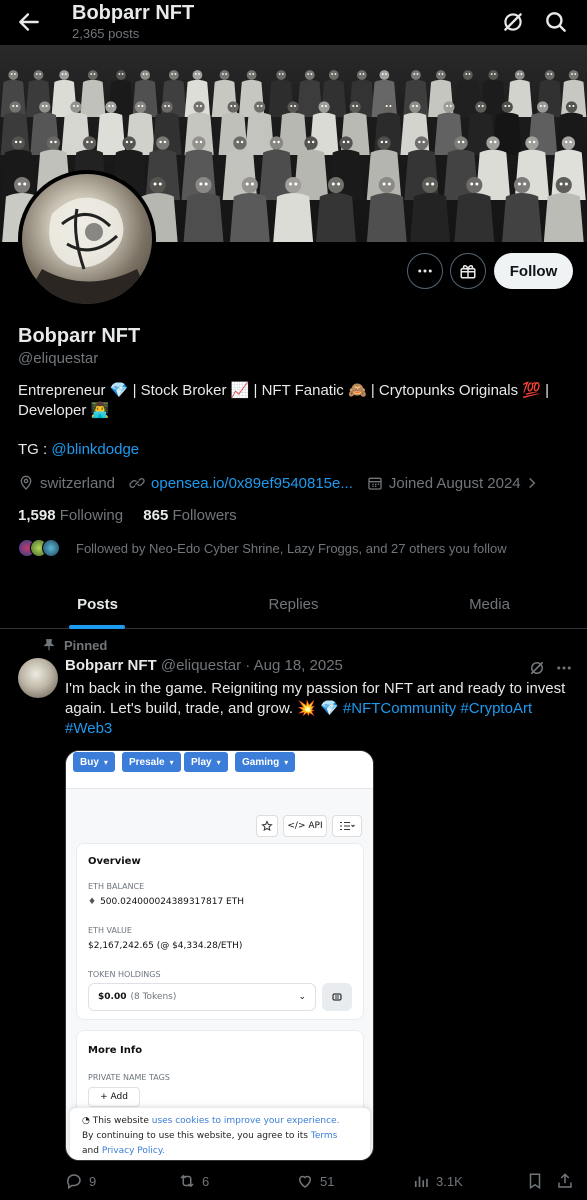  Describe the element at coordinates (38, 678) in the screenshot. I see `post-author-avatar` at that location.